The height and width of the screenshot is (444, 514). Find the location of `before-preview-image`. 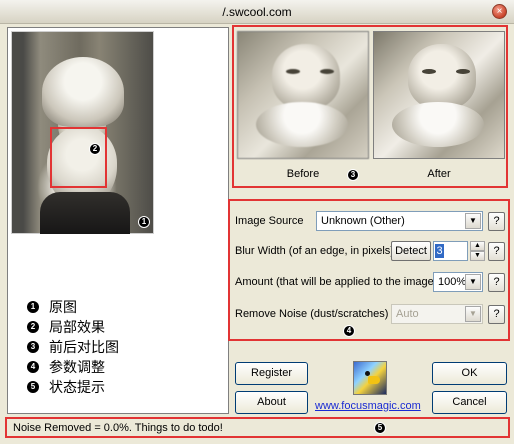

before-preview-image is located at coordinates (303, 95).